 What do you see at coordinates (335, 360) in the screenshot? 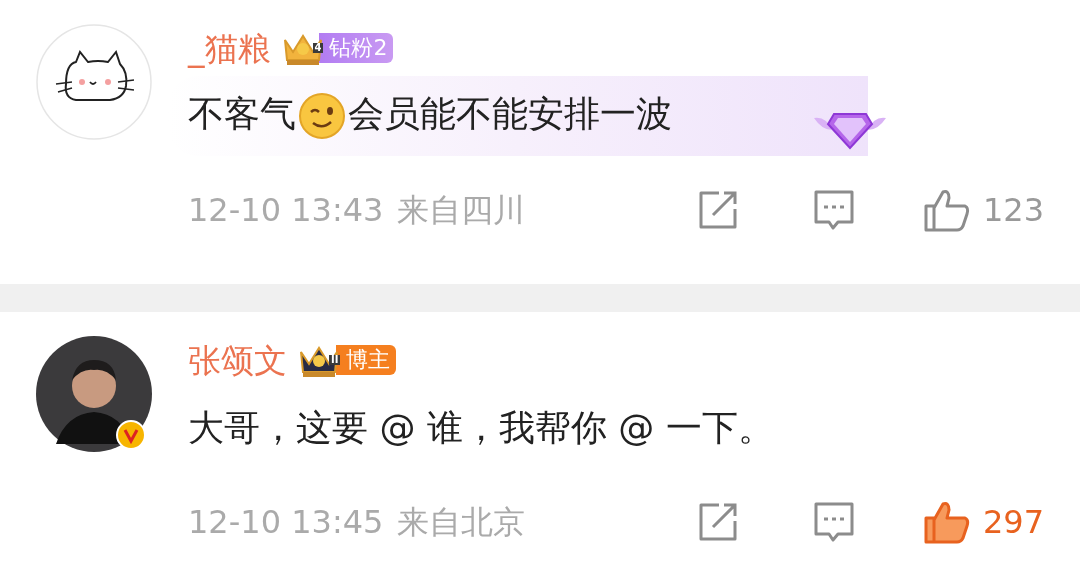
I see `crown-level: II` at bounding box center [335, 360].